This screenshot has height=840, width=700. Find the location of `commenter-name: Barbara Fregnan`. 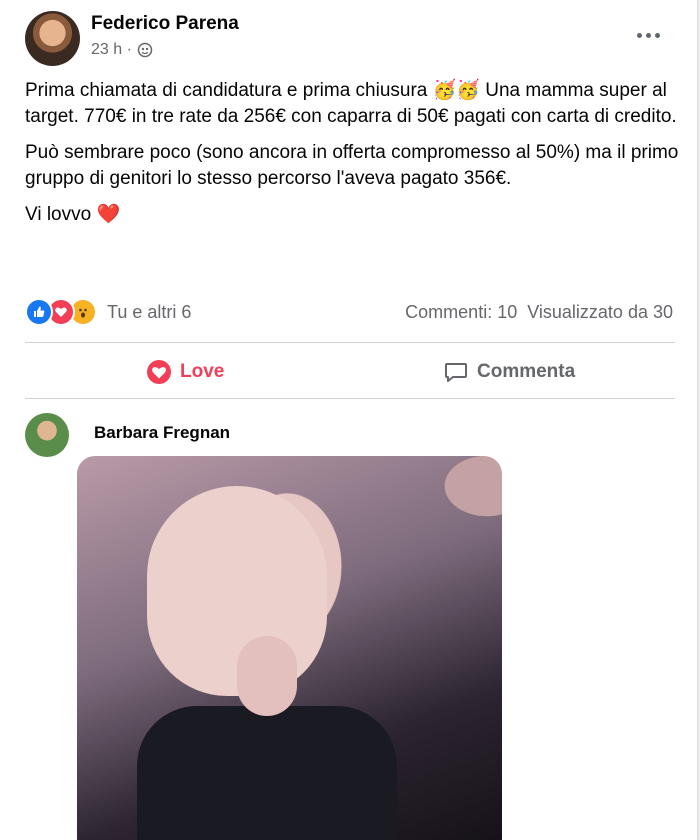

commenter-name: Barbara Fregnan is located at coordinates (162, 433).